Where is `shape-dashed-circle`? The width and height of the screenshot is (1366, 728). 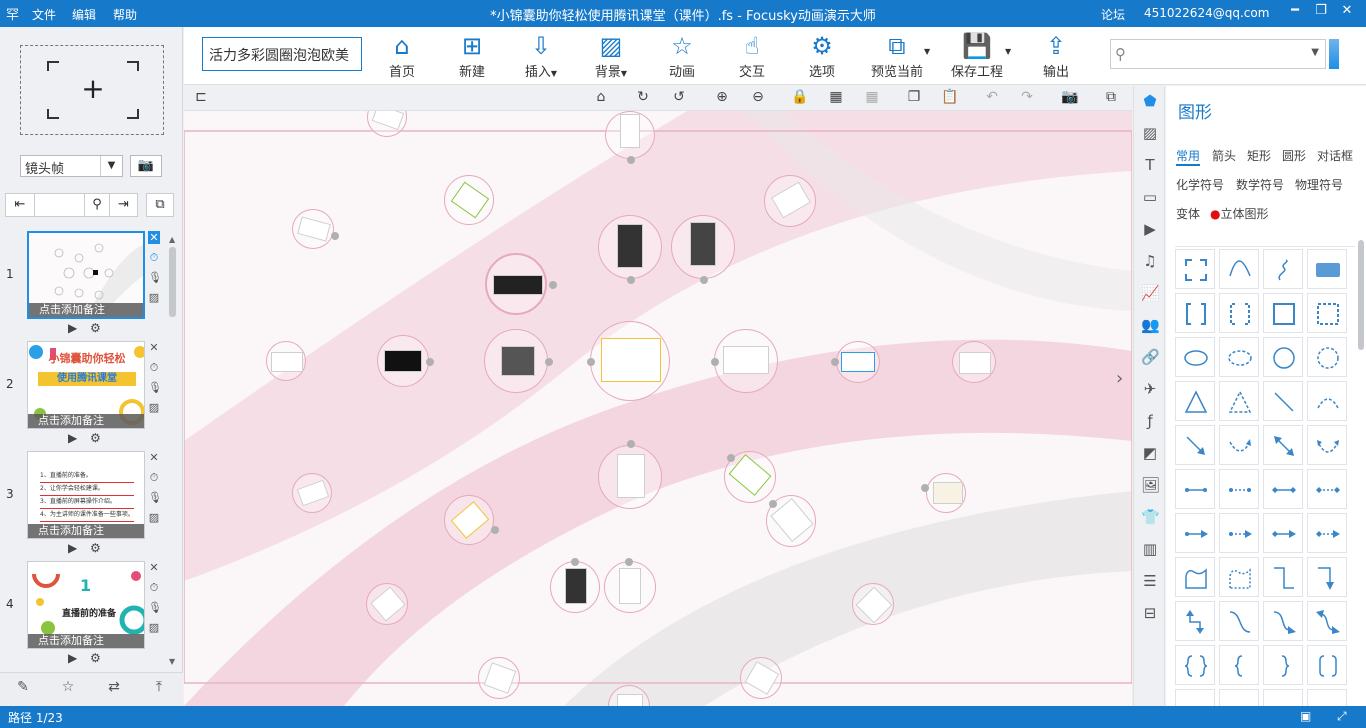 shape-dashed-circle is located at coordinates (1327, 357).